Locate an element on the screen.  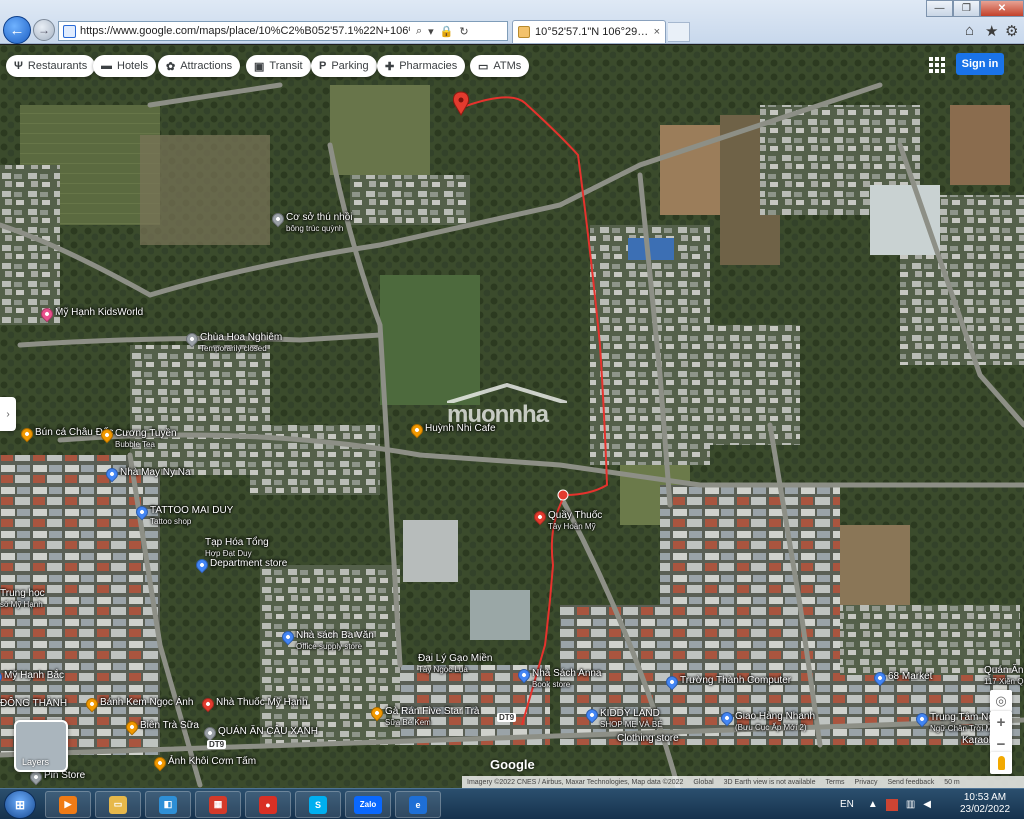
filter-chip-restaurants: Ψ Restaurants is located at coordinates (51, 66).